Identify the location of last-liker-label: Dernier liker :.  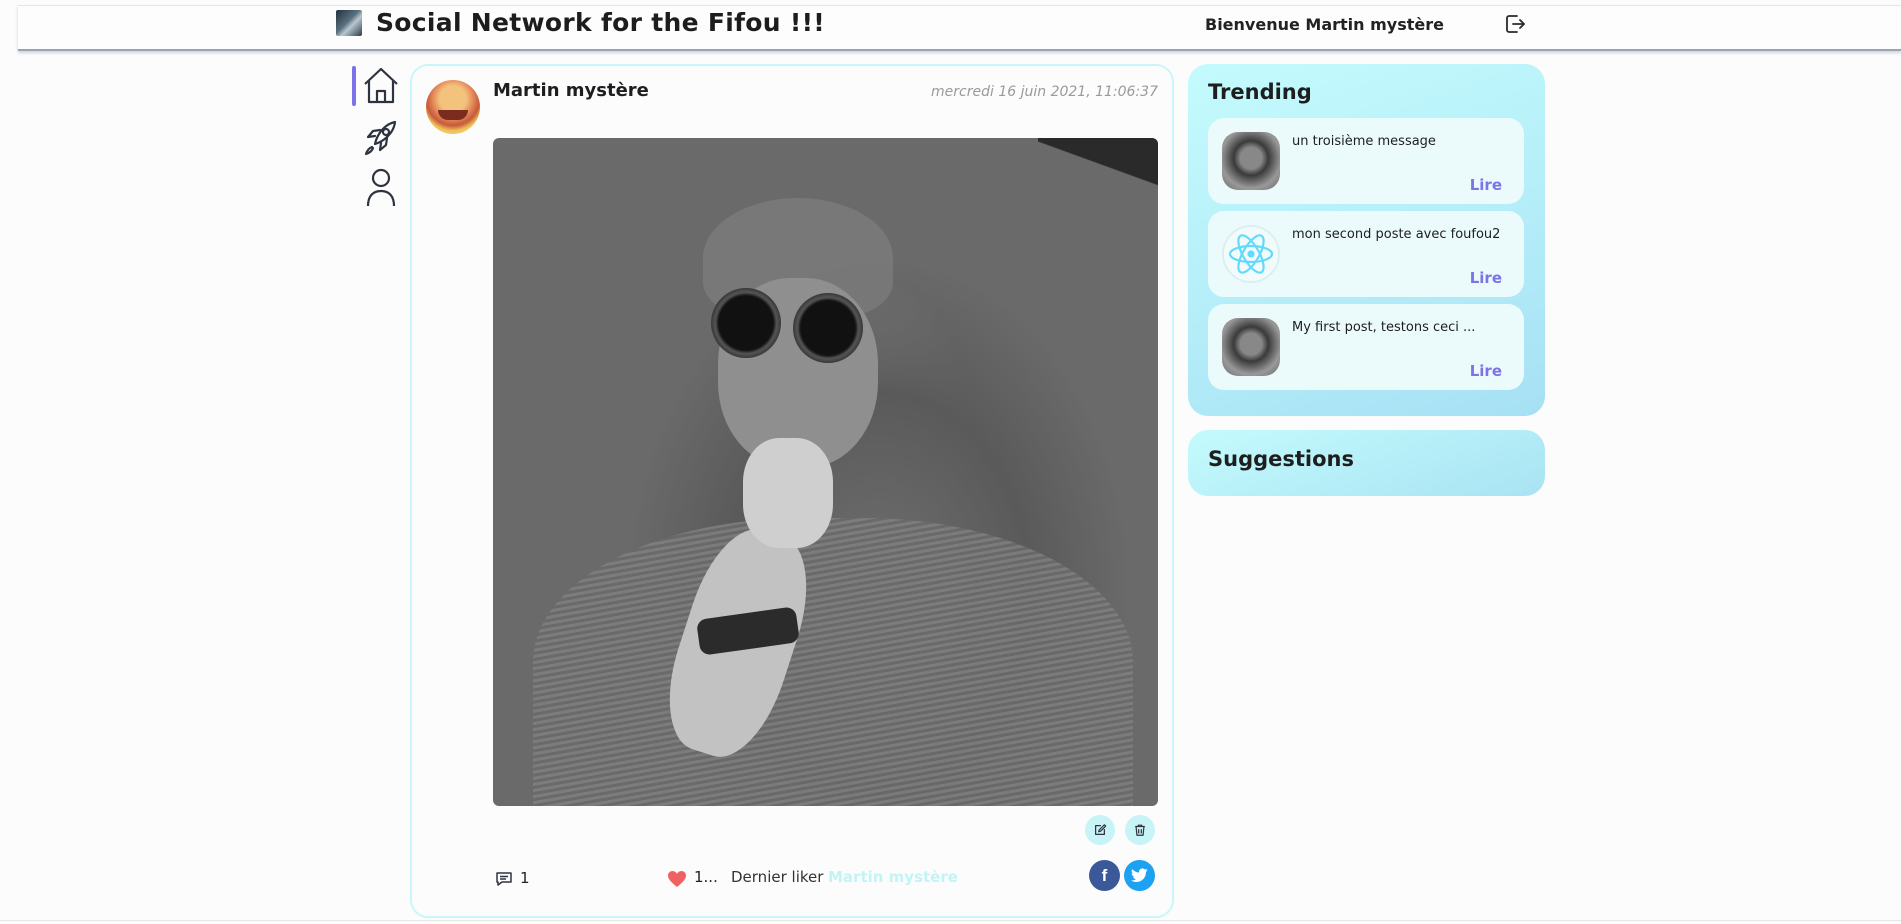
(782, 877).